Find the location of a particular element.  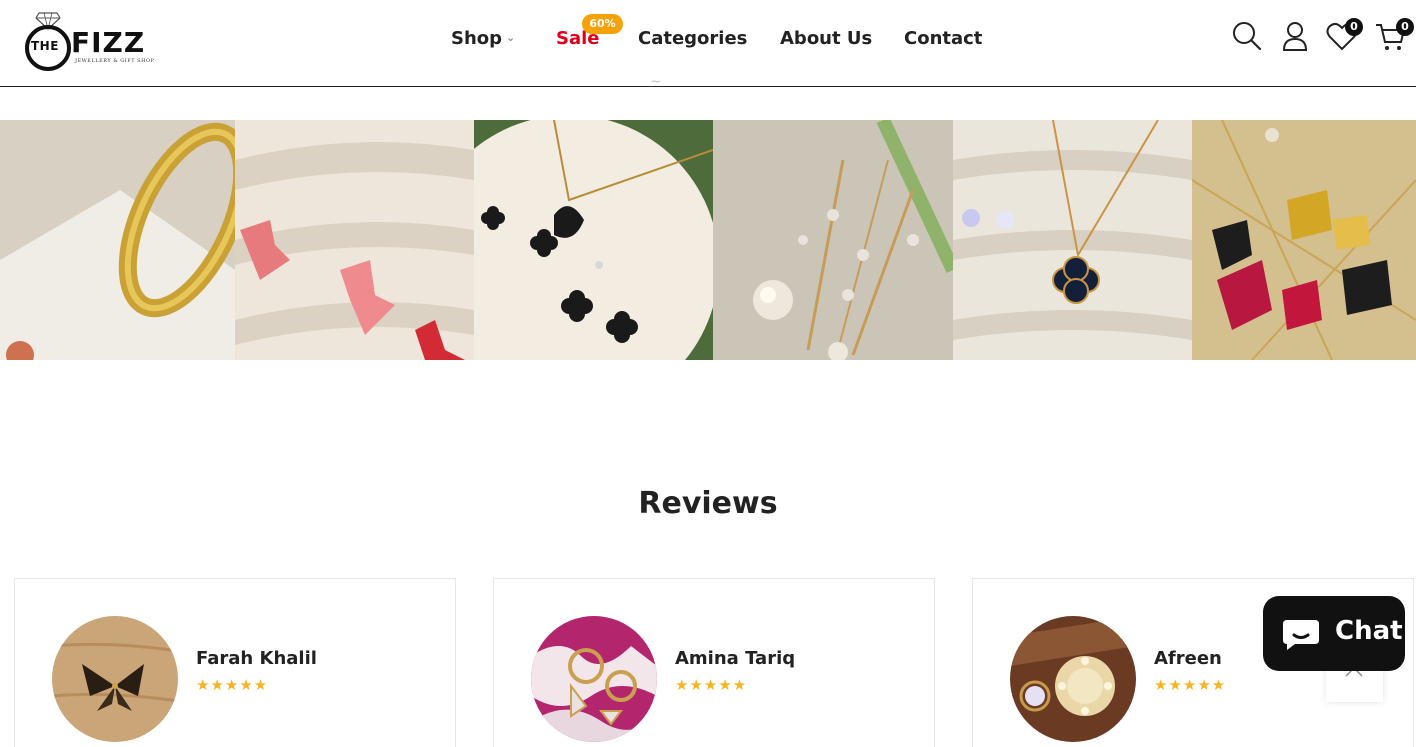

reviewer-name: Farah Khalil is located at coordinates (256, 658).